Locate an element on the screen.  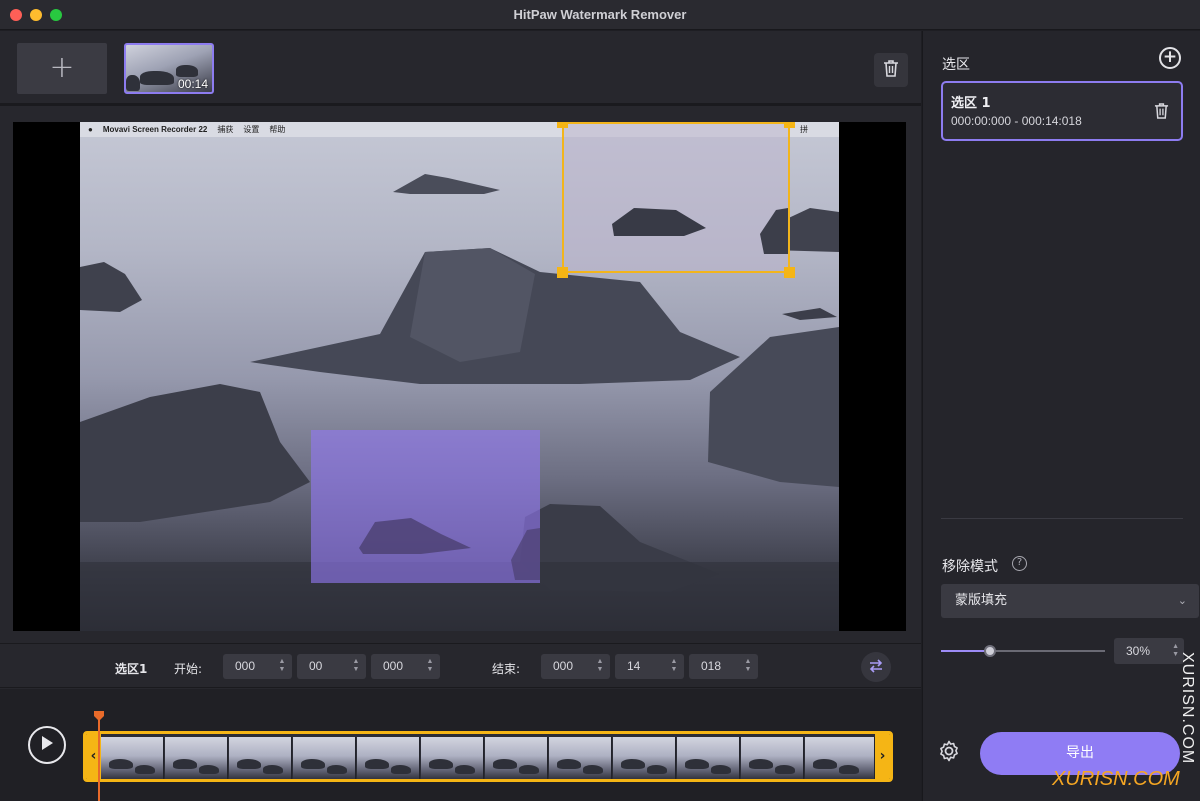
thumbnail-duration: 00:14 is located at coordinates (192, 84).